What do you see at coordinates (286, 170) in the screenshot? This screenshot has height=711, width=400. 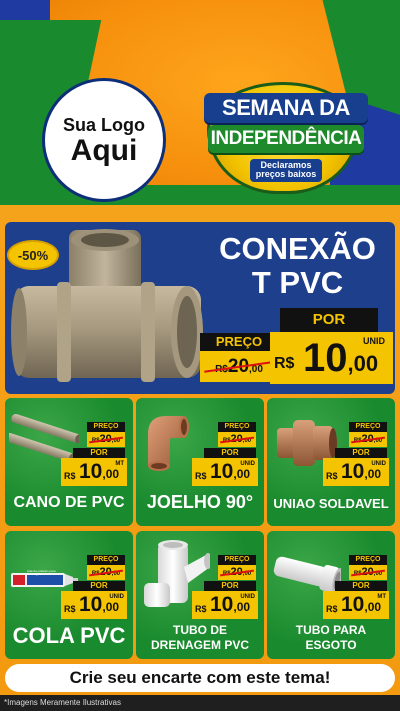 I see `badge-subtitle: Declaramos preços baixos` at bounding box center [286, 170].